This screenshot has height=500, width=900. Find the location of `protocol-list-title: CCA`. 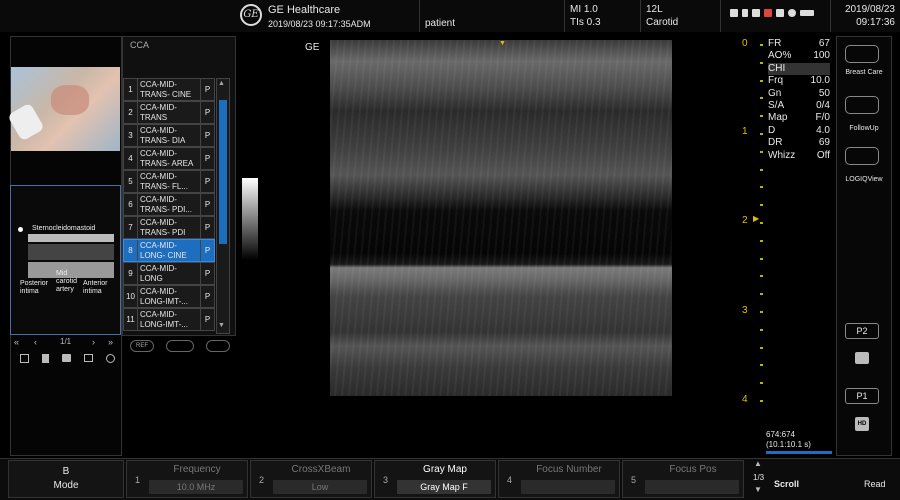

protocol-list-title: CCA is located at coordinates (140, 45).